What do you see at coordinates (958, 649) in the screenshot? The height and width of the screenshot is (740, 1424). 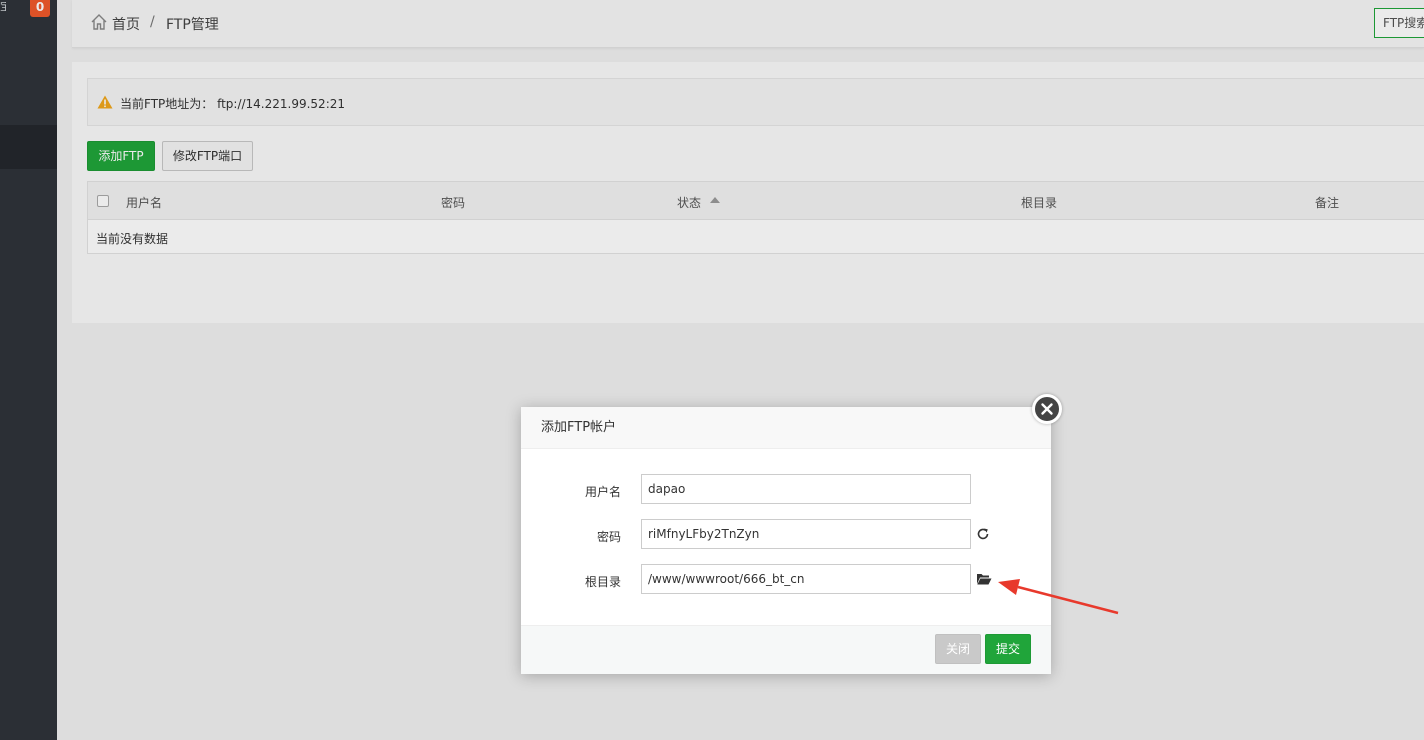 I see `close-button: 关闭` at bounding box center [958, 649].